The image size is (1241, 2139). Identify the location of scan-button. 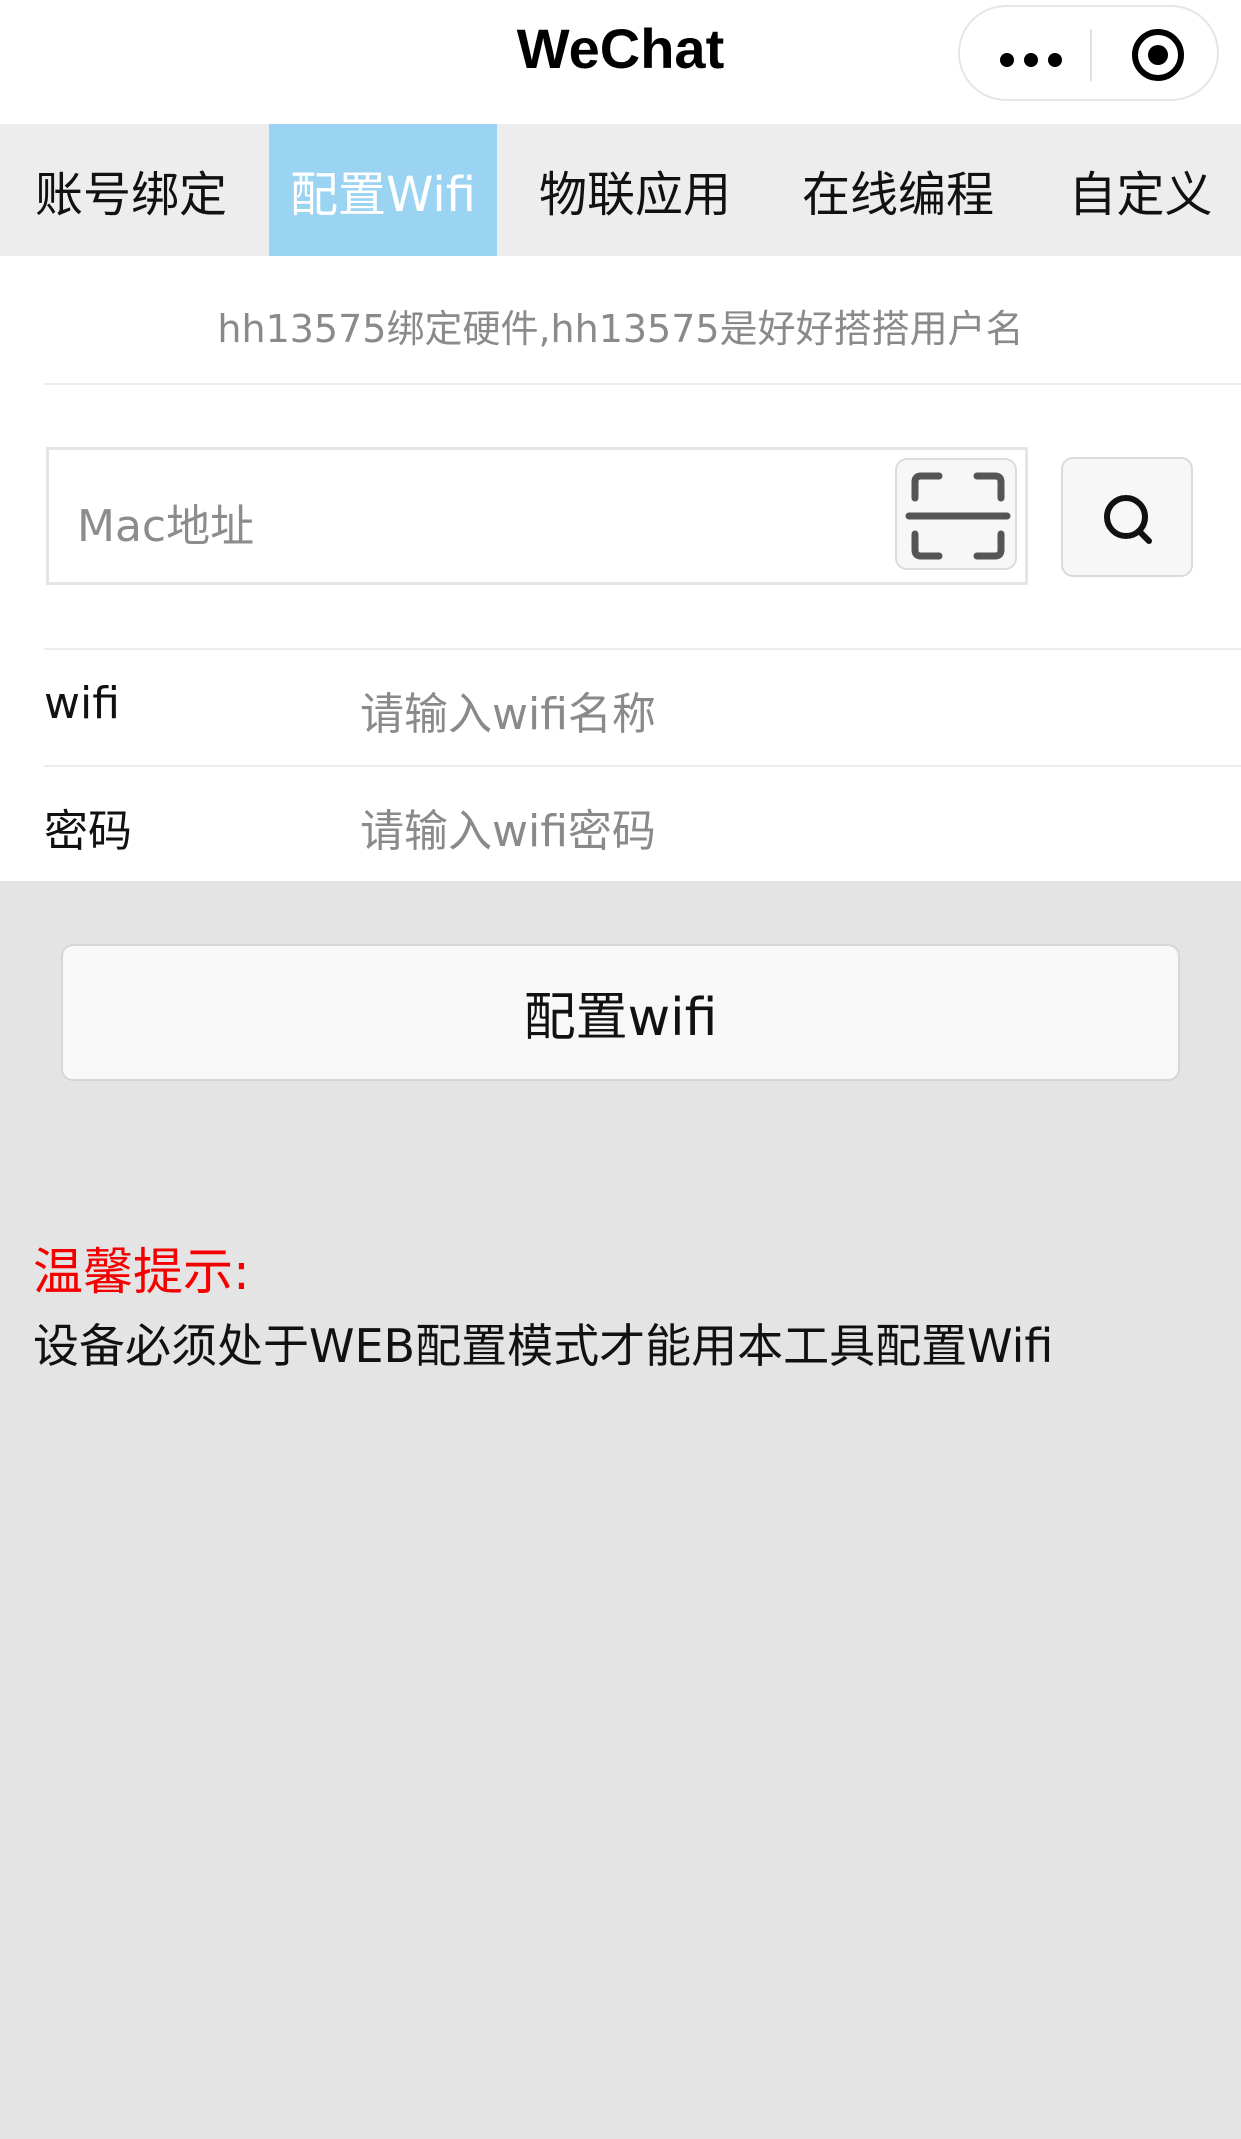
(956, 514).